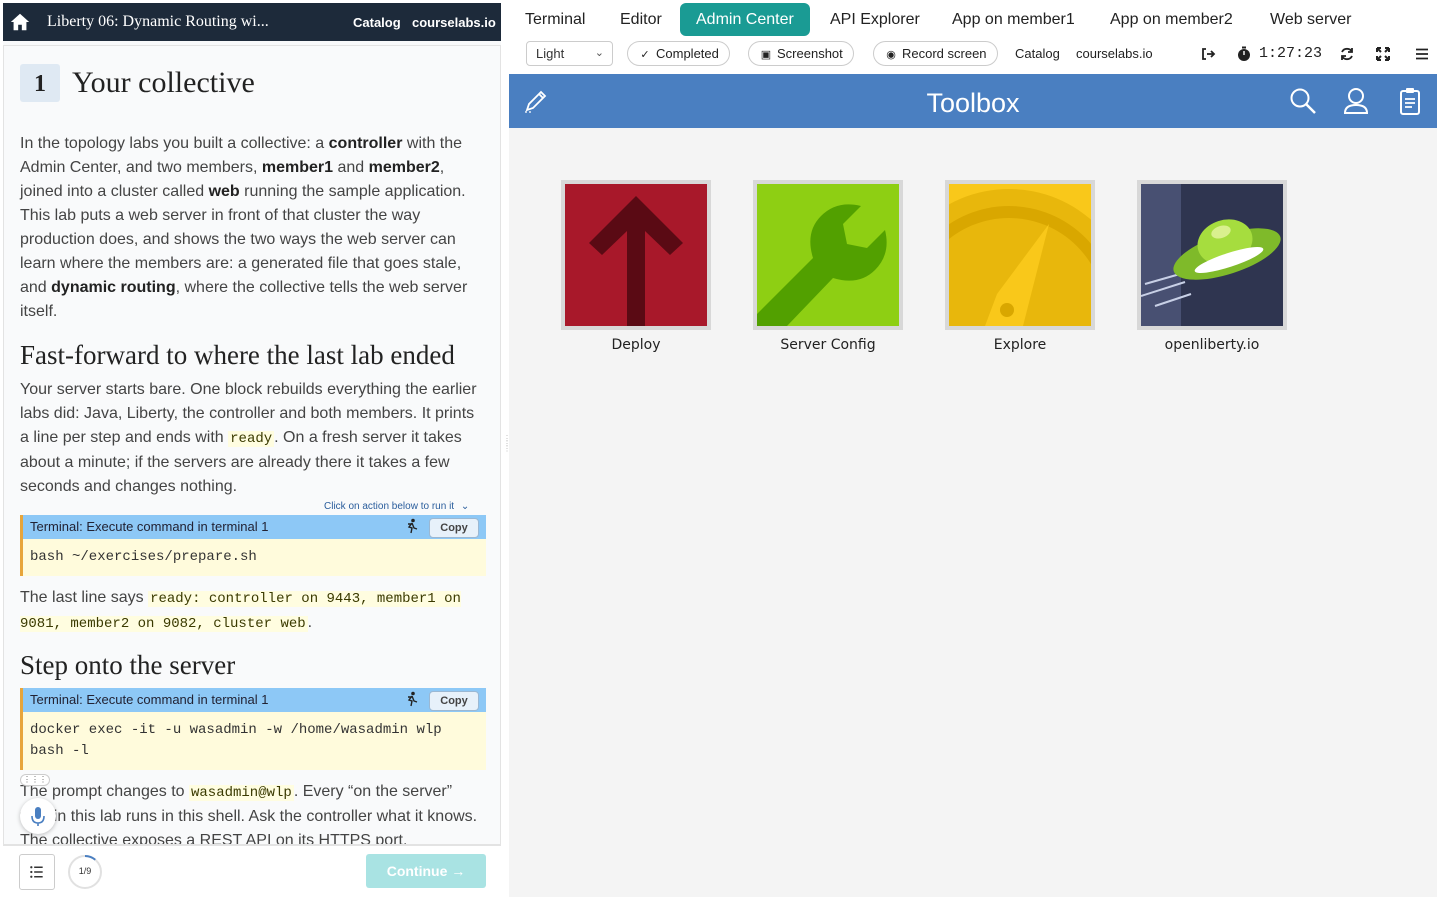  Describe the element at coordinates (1244, 53) in the screenshot. I see `stopwatch-icon` at that location.